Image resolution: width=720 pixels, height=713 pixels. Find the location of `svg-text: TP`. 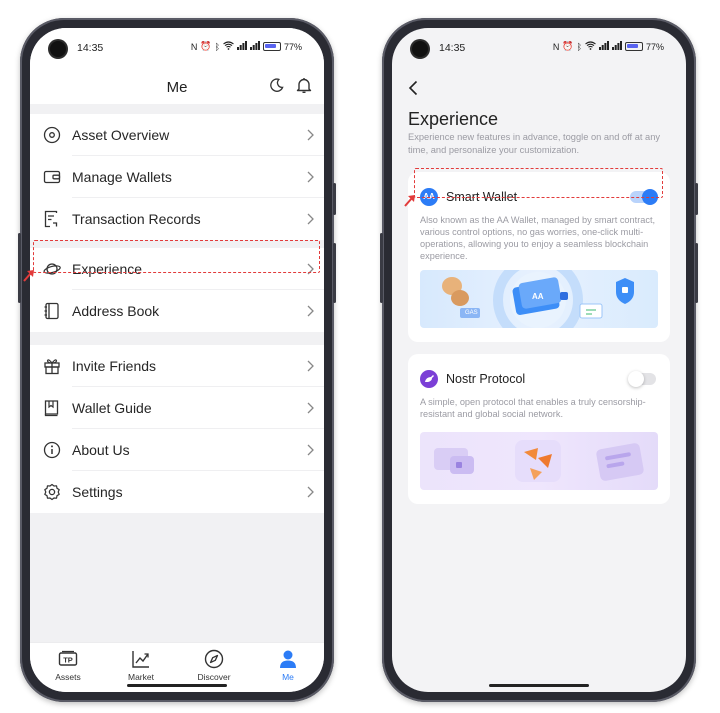

svg-text: TP is located at coordinates (68, 660).